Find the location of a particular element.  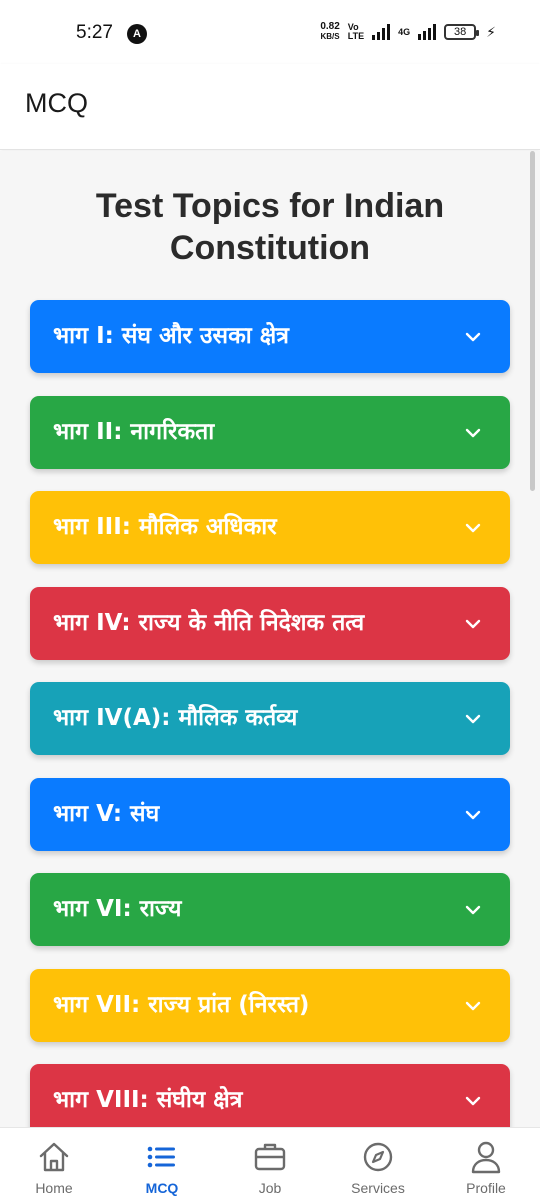

topic-label: भाग VIII: संघीय क्षेत्र is located at coordinates (148, 1100).